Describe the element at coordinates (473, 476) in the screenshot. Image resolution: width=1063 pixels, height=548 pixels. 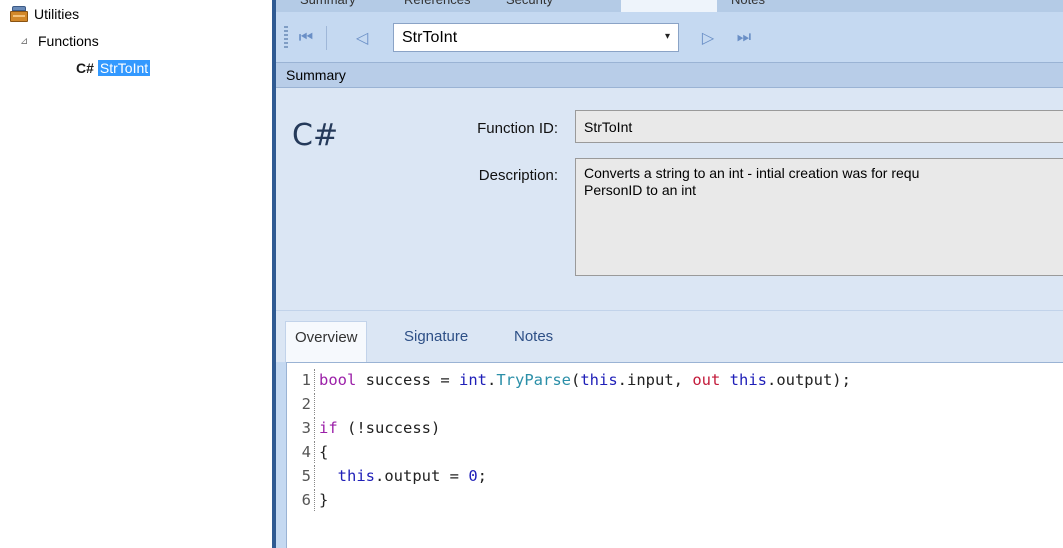
I see `code-token: 0` at that location.